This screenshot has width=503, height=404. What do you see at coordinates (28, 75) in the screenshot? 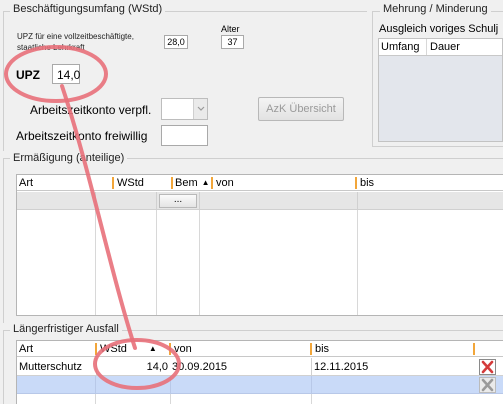
I see `upz-label: UPZ` at bounding box center [28, 75].